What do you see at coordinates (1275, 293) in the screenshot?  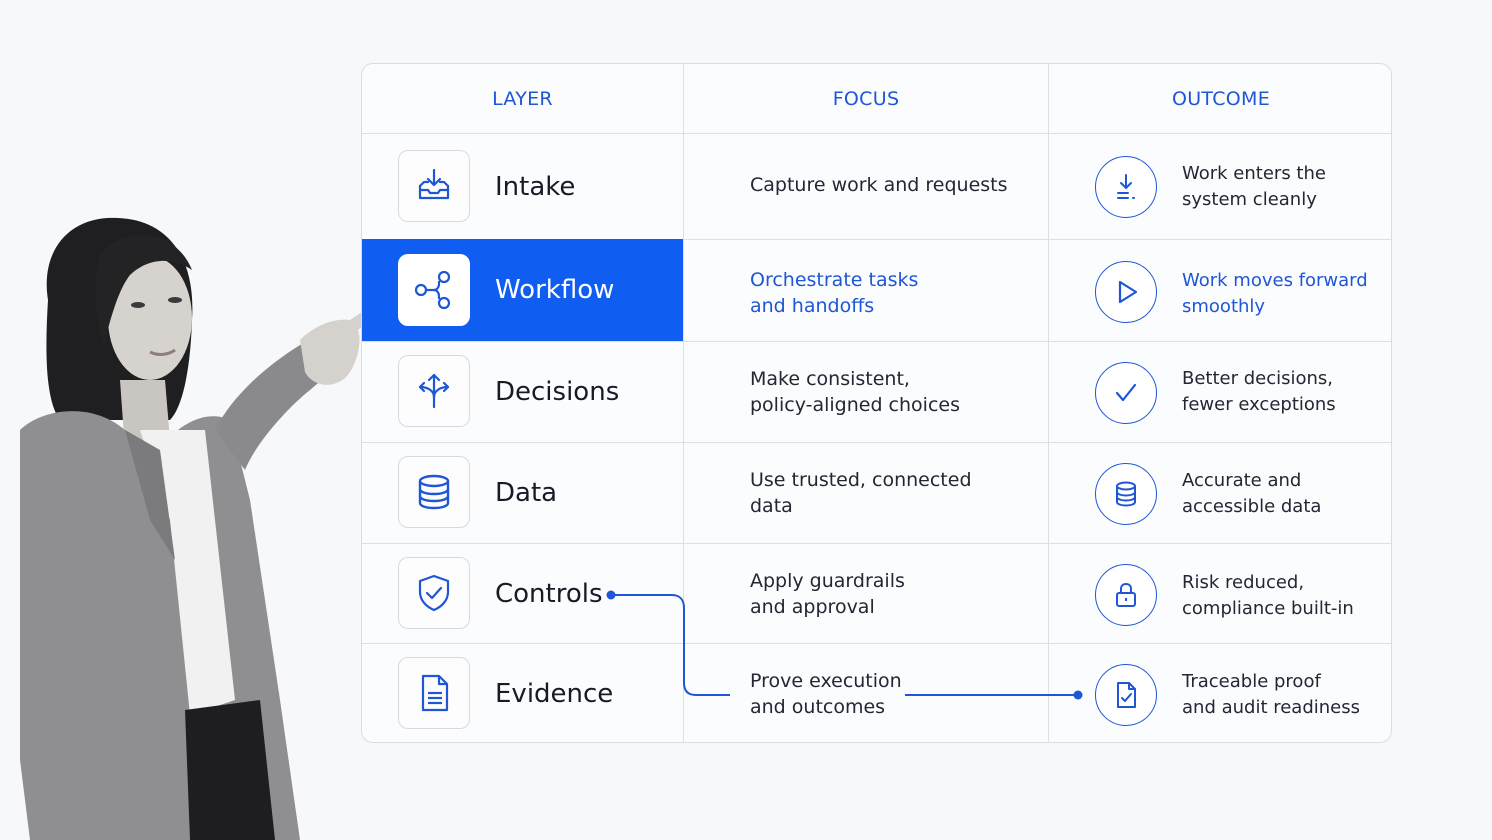 I see `outcome-text-workflow: Work moves forward smoothly` at bounding box center [1275, 293].